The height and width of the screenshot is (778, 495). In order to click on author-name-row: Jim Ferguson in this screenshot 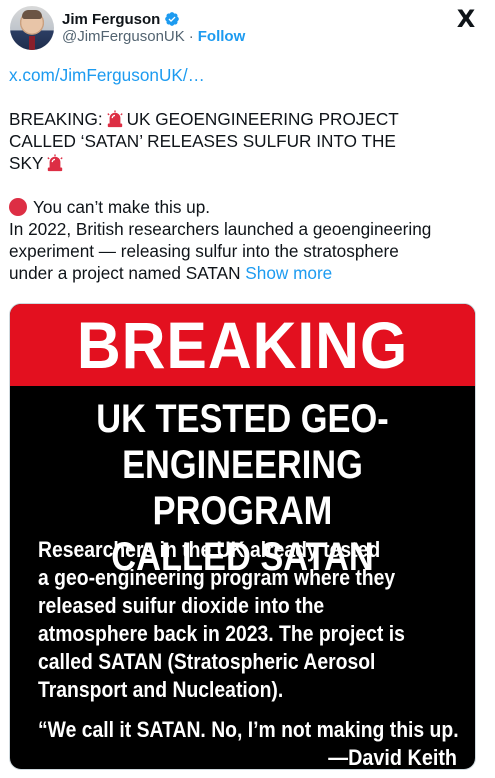, I will do `click(121, 19)`.